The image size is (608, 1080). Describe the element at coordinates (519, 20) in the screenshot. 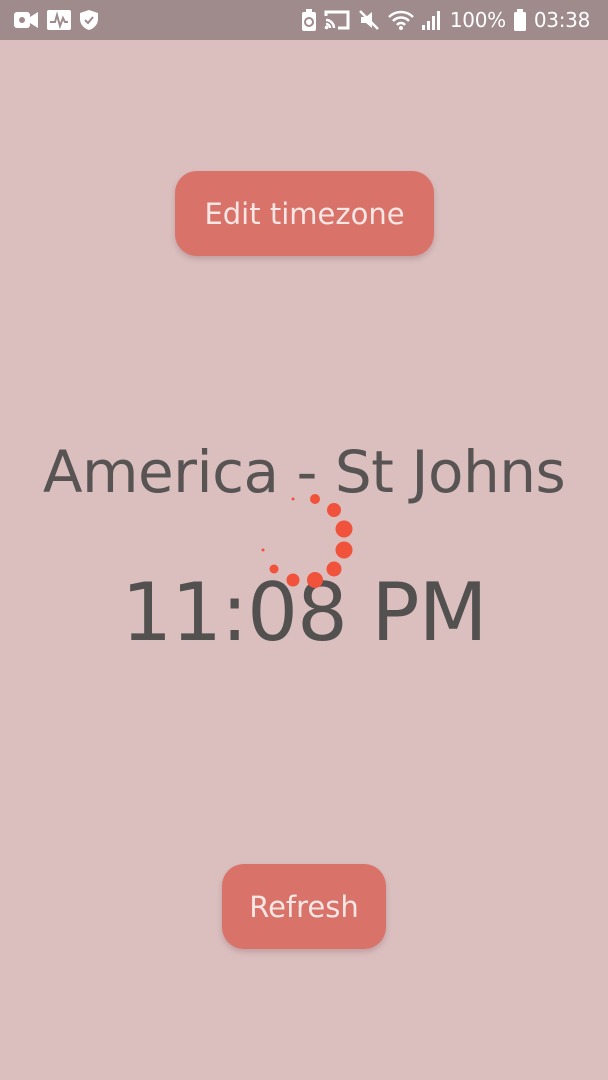

I see `battery-icon` at that location.